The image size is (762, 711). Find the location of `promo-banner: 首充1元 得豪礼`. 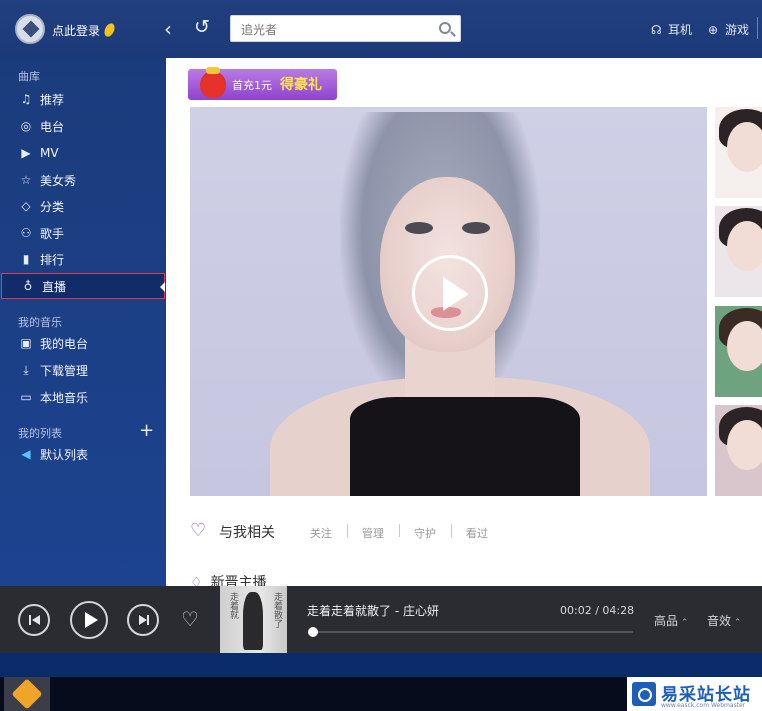

promo-banner: 首充1元 得豪礼 is located at coordinates (262, 83).